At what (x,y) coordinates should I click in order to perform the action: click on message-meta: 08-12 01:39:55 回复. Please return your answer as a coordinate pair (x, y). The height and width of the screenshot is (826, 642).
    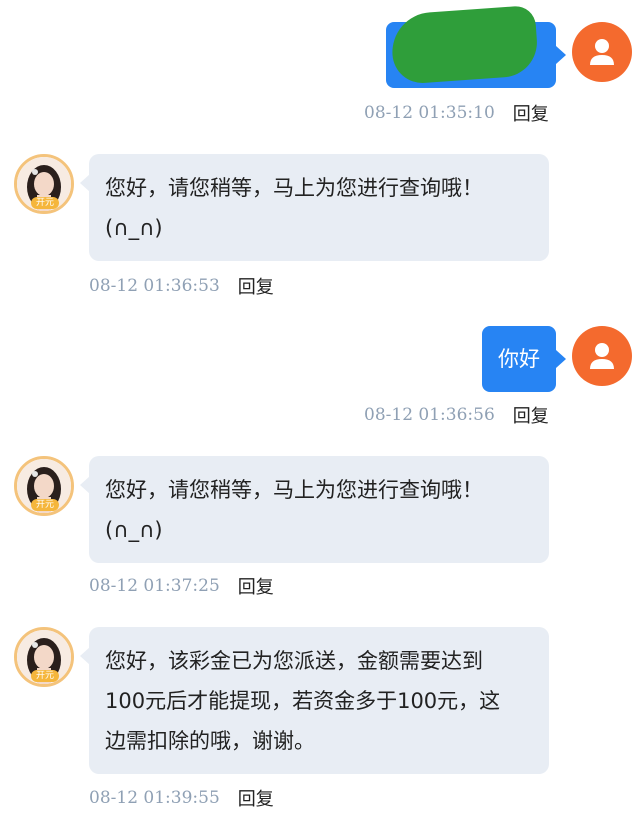
    Looking at the image, I should click on (181, 798).